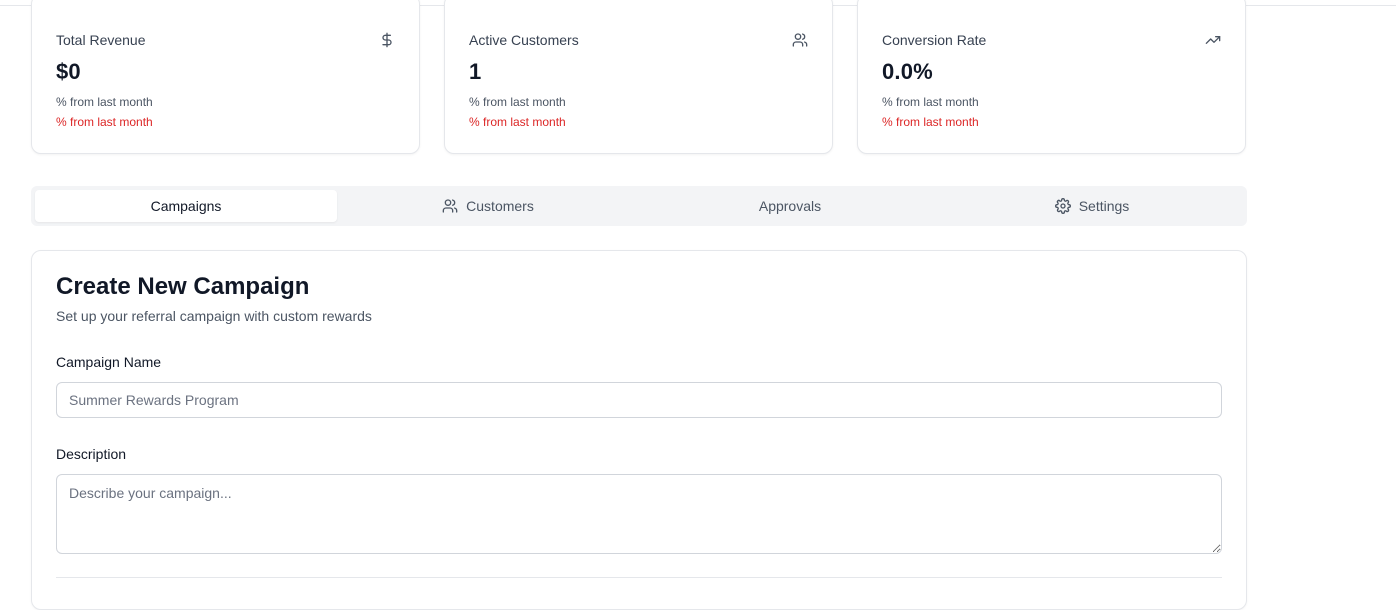 This screenshot has height=610, width=1396. Describe the element at coordinates (1104, 206) in the screenshot. I see `tab-label: Settings` at that location.